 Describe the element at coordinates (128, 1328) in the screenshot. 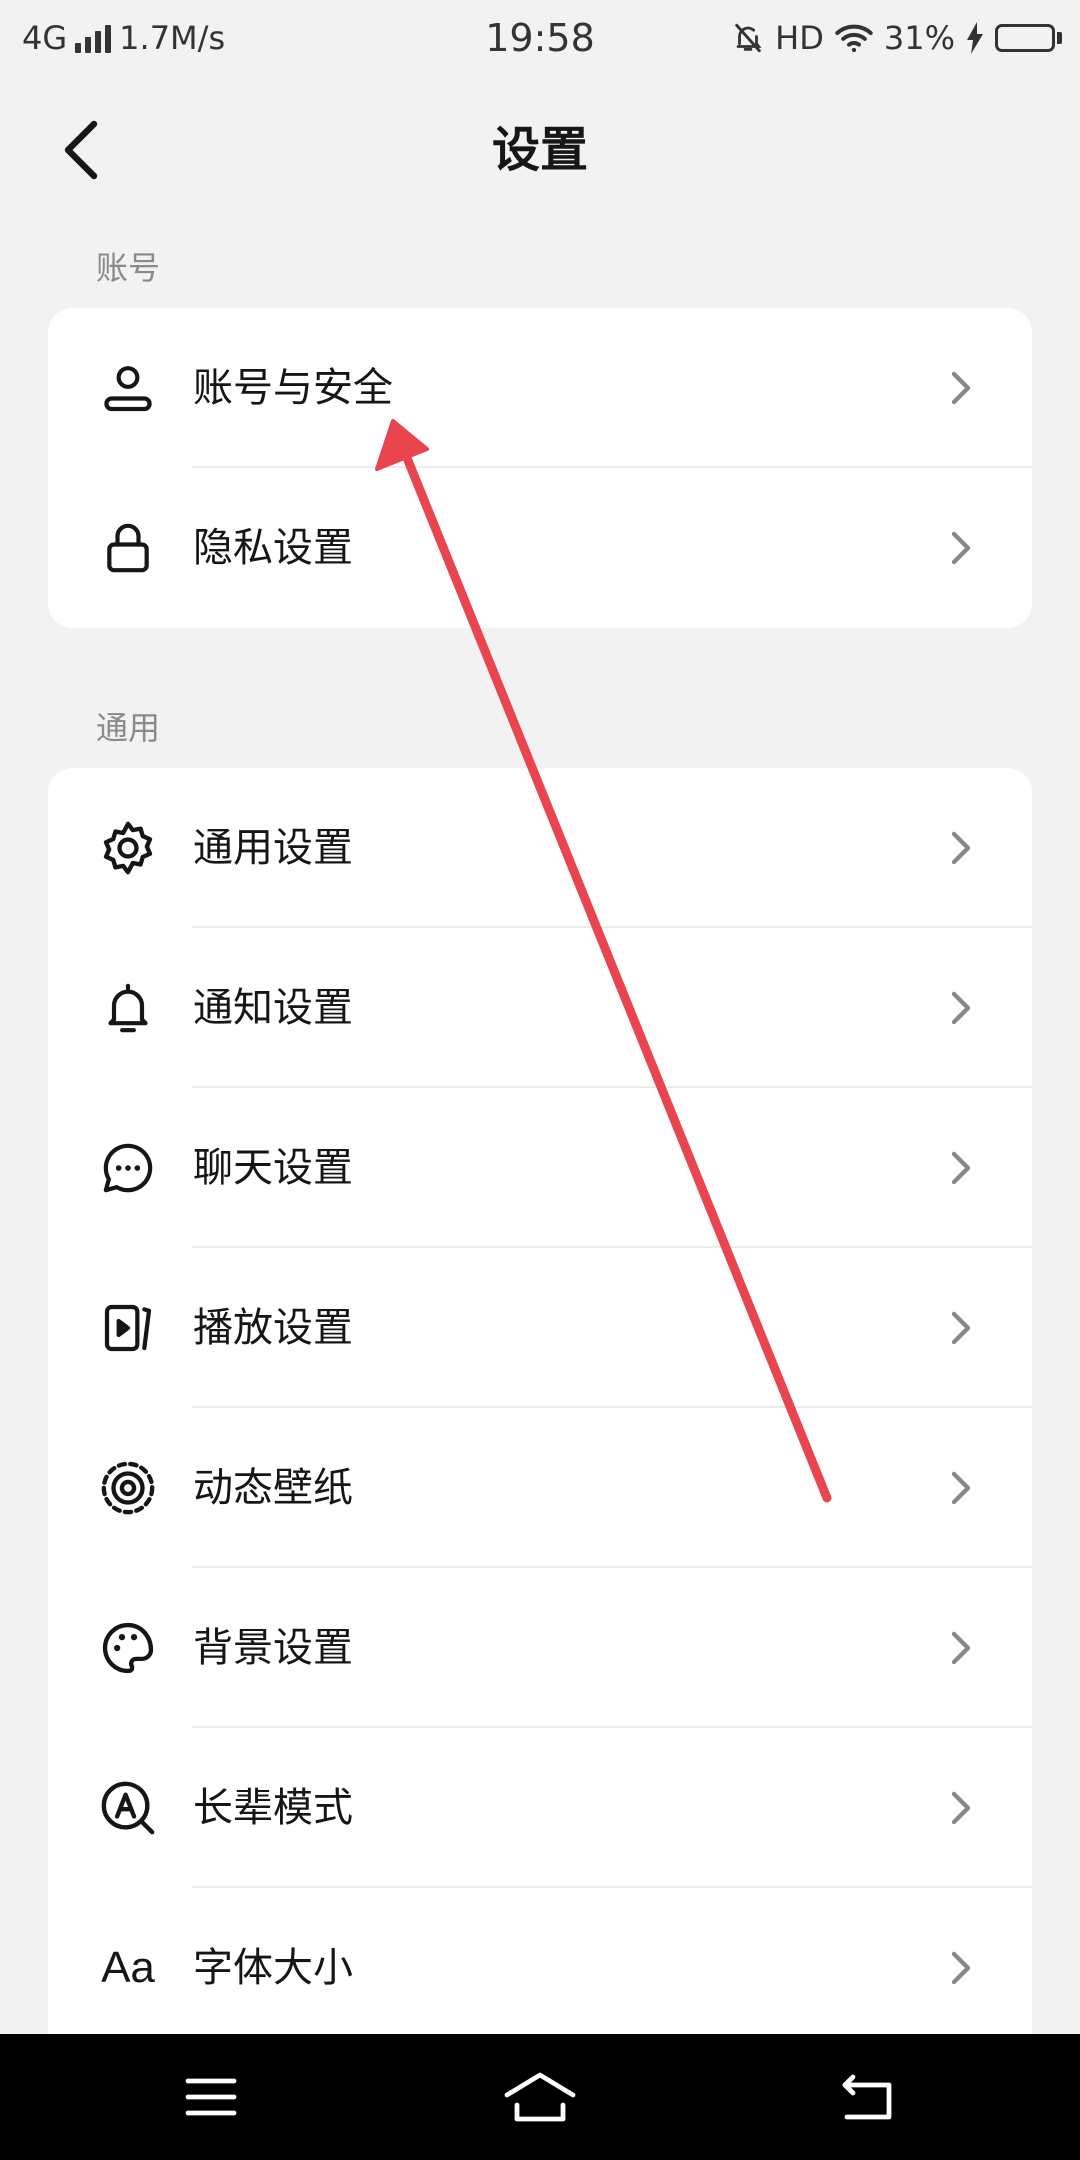

I see `play-icon` at that location.